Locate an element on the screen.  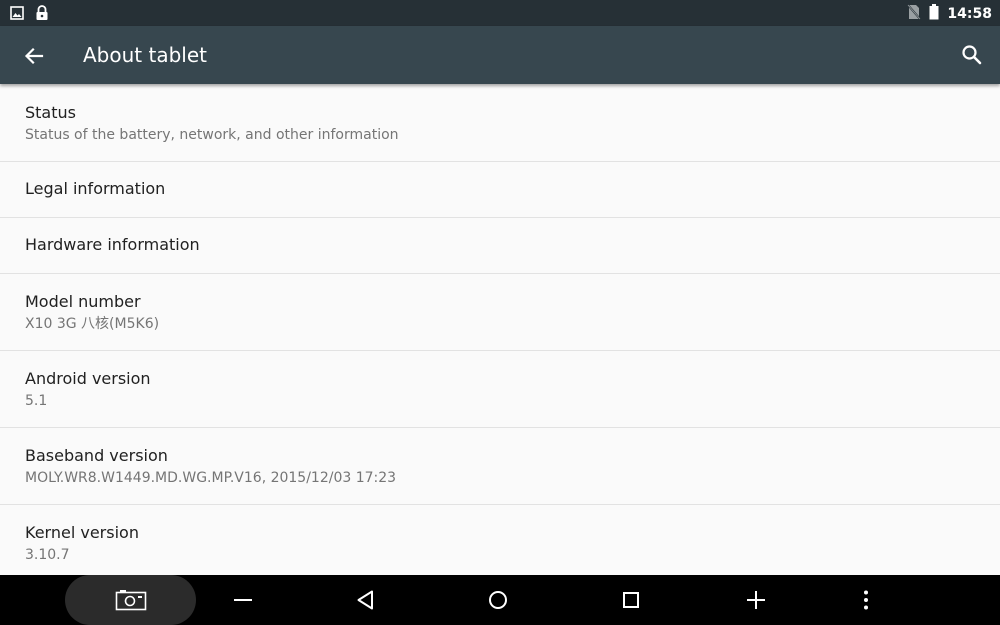
item-title: Android version is located at coordinates (88, 378).